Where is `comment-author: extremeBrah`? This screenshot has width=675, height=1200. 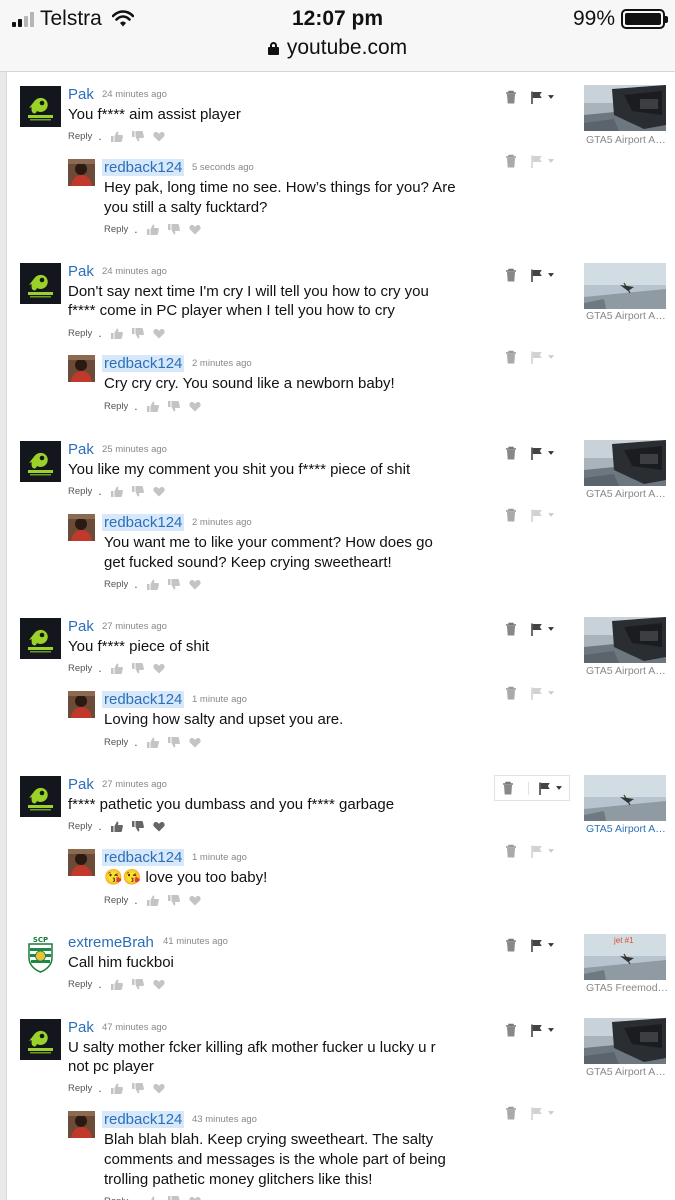
comment-author: extremeBrah is located at coordinates (111, 942).